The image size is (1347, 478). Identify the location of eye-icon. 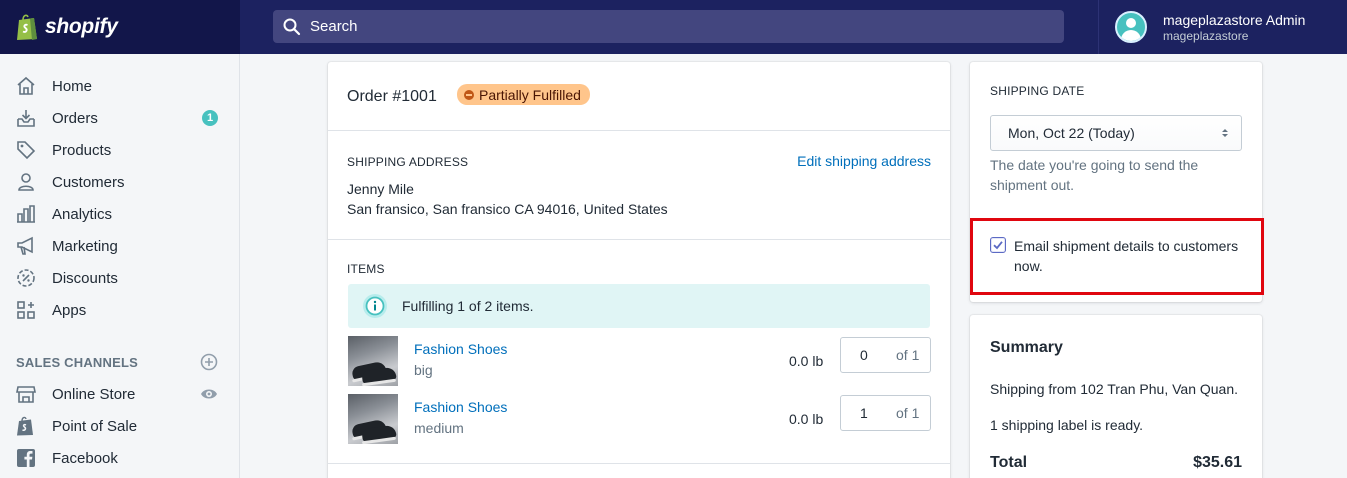
(209, 394).